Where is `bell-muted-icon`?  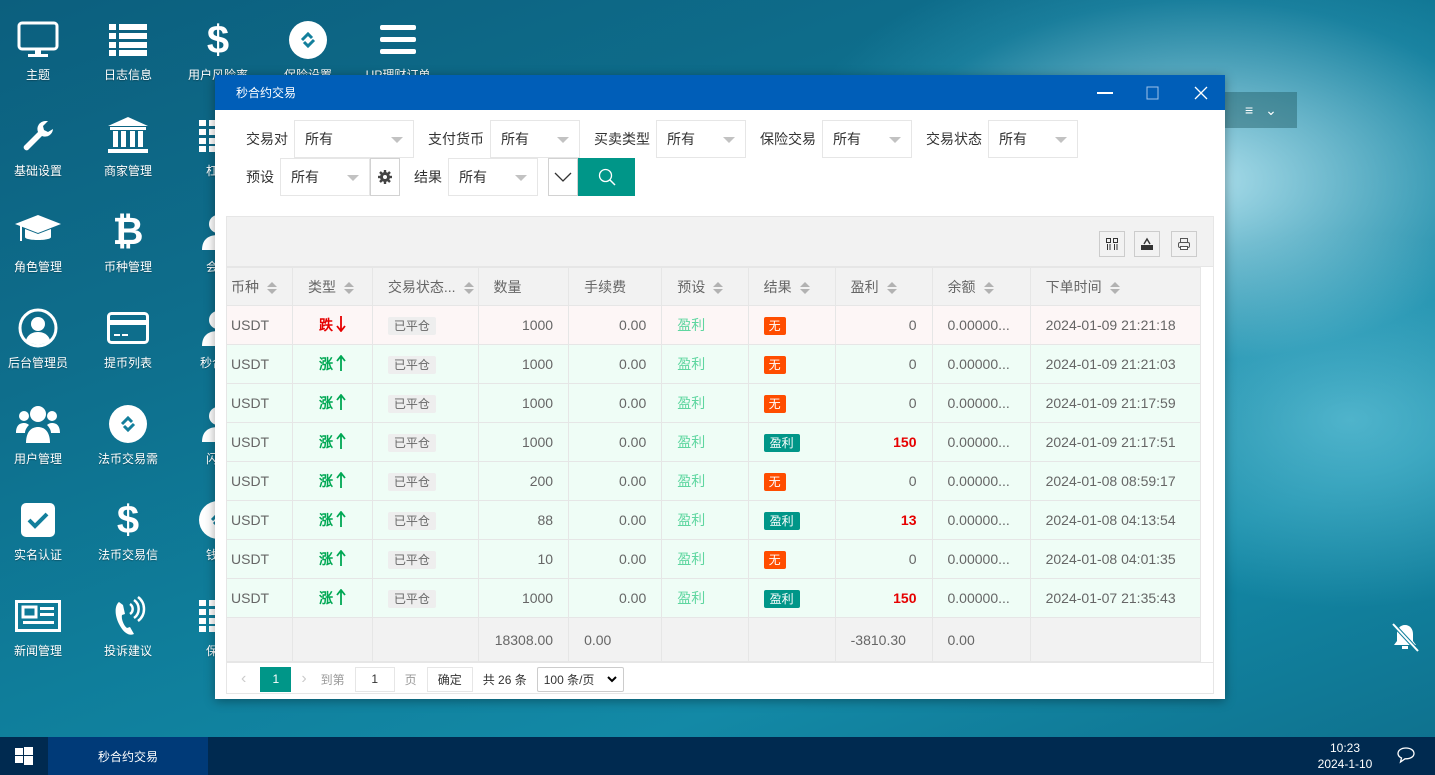
bell-muted-icon is located at coordinates (1405, 637).